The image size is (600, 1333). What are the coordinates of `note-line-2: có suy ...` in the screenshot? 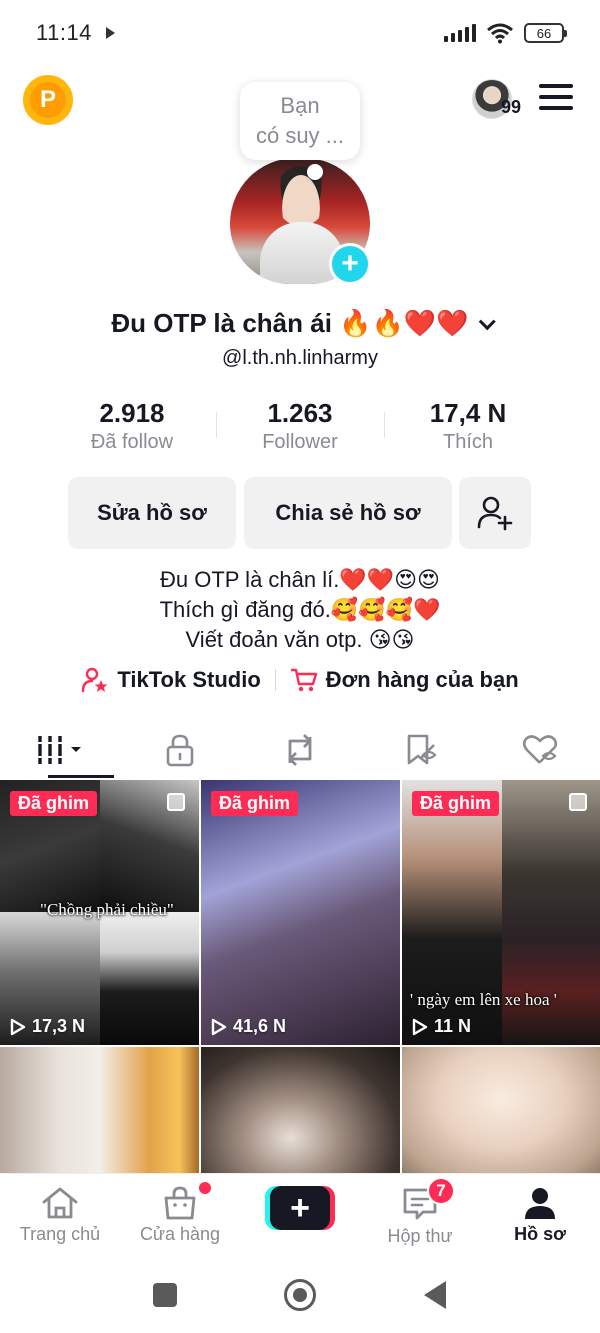 It's located at (300, 135).